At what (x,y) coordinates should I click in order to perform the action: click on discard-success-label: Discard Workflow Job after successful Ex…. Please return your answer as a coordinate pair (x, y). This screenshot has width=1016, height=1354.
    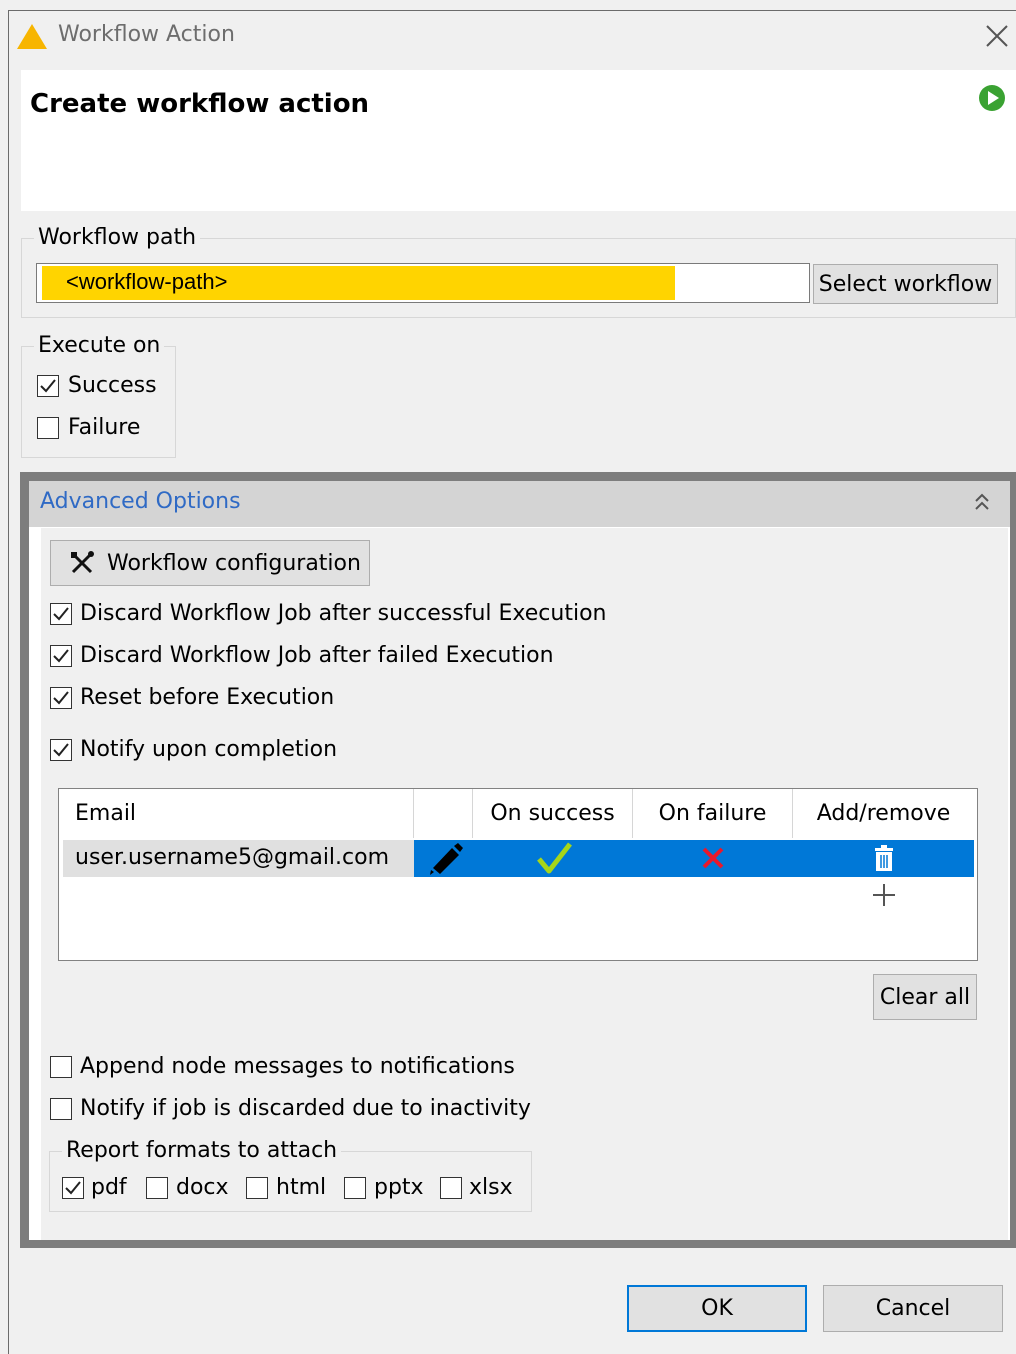
    Looking at the image, I should click on (343, 613).